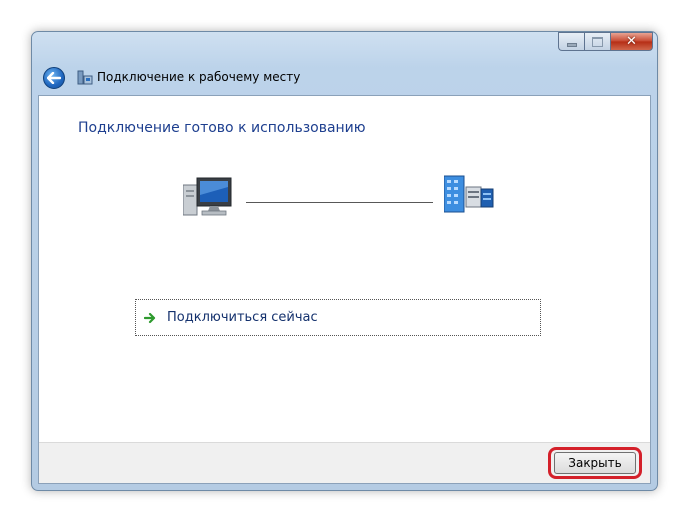 The image size is (692, 524). I want to click on back-arrow-icon, so click(54, 78).